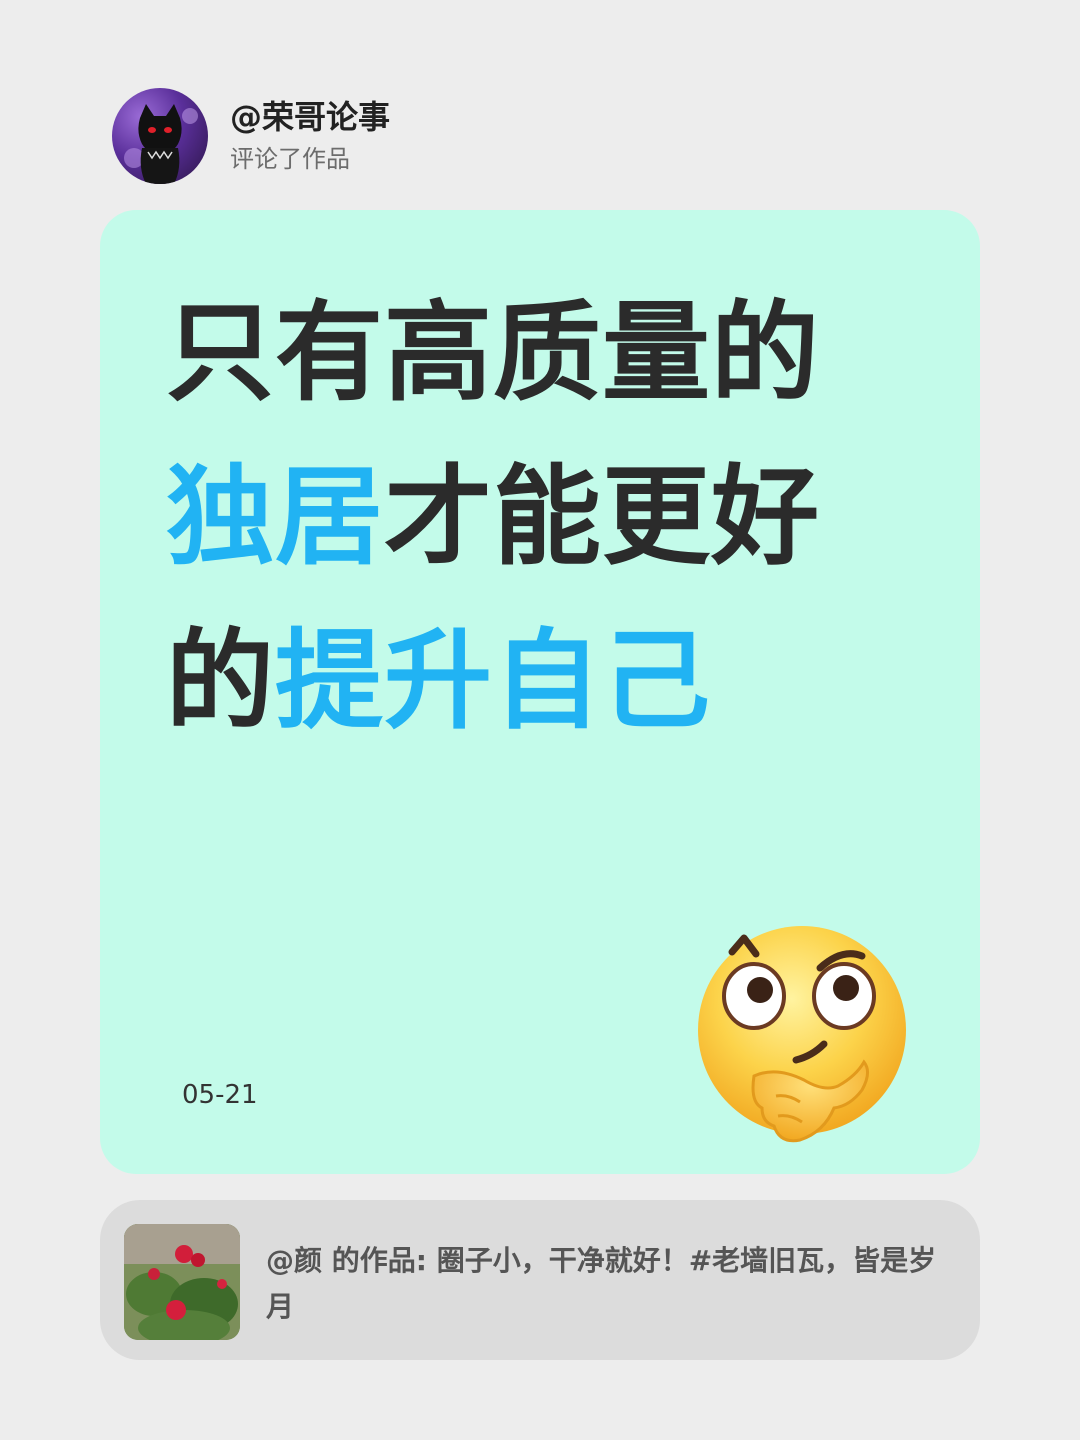  Describe the element at coordinates (220, 1095) in the screenshot. I see `comment-date: 05-21` at that location.